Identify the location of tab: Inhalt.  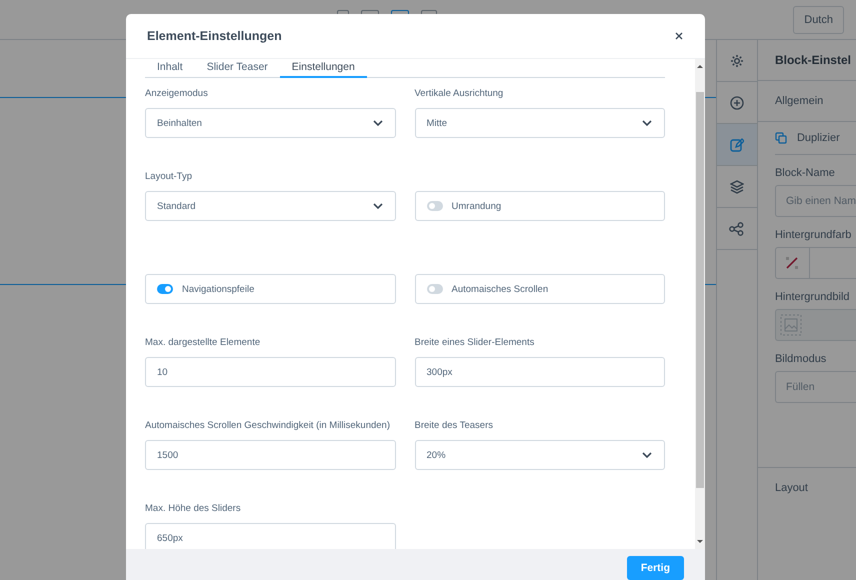
(170, 68).